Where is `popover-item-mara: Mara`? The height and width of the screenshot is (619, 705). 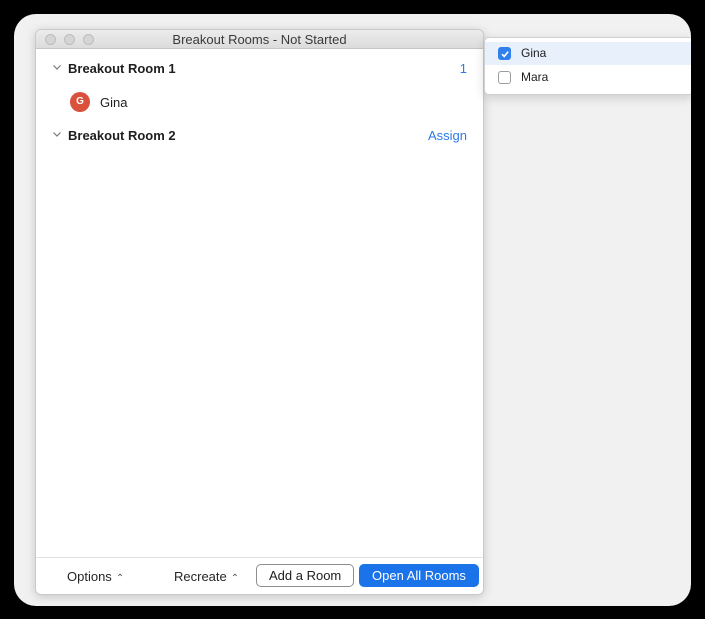
popover-item-mara: Mara is located at coordinates (588, 77).